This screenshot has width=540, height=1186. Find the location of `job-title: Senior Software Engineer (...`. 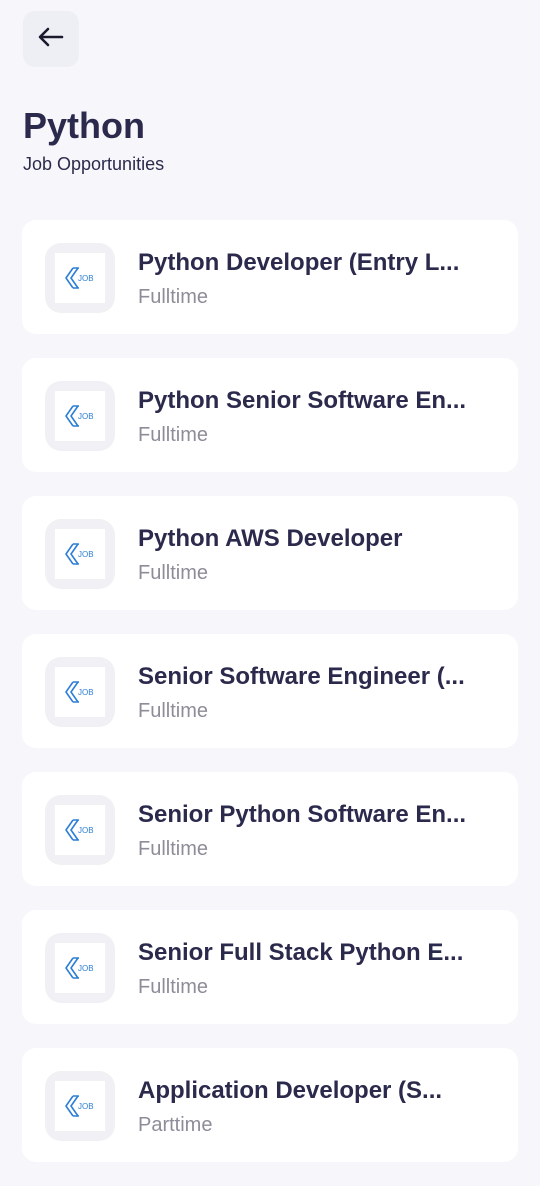

job-title: Senior Software Engineer (... is located at coordinates (301, 676).